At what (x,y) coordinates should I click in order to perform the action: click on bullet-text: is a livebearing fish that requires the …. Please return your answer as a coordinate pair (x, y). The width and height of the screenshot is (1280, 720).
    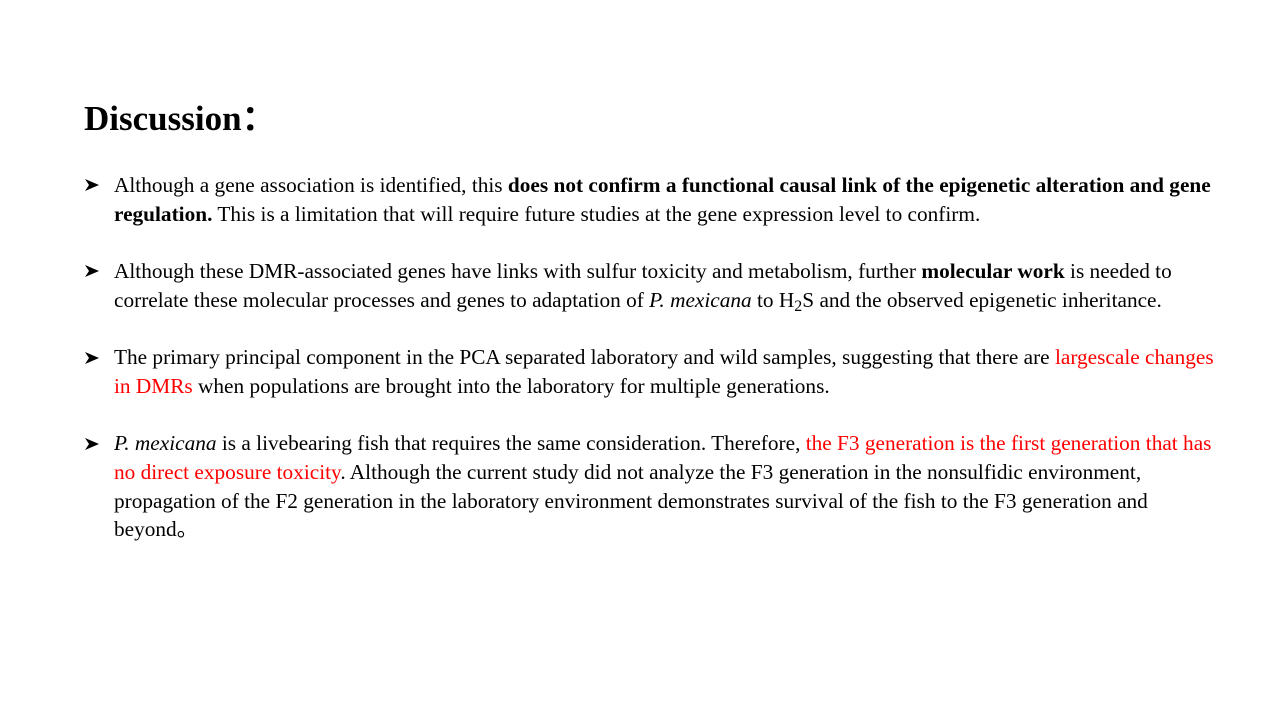
    Looking at the image, I should click on (511, 443).